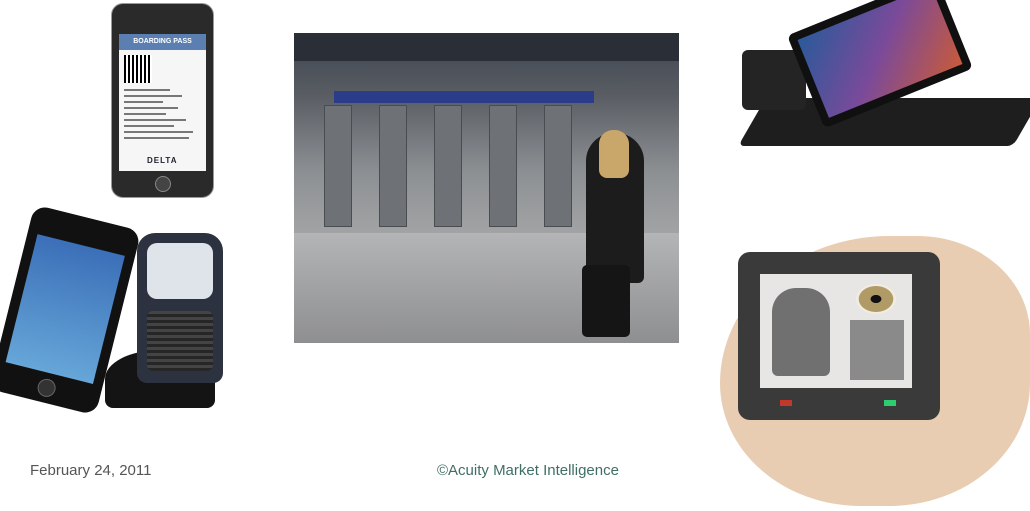 This screenshot has width=1030, height=511. I want to click on gate-sign, so click(464, 97).